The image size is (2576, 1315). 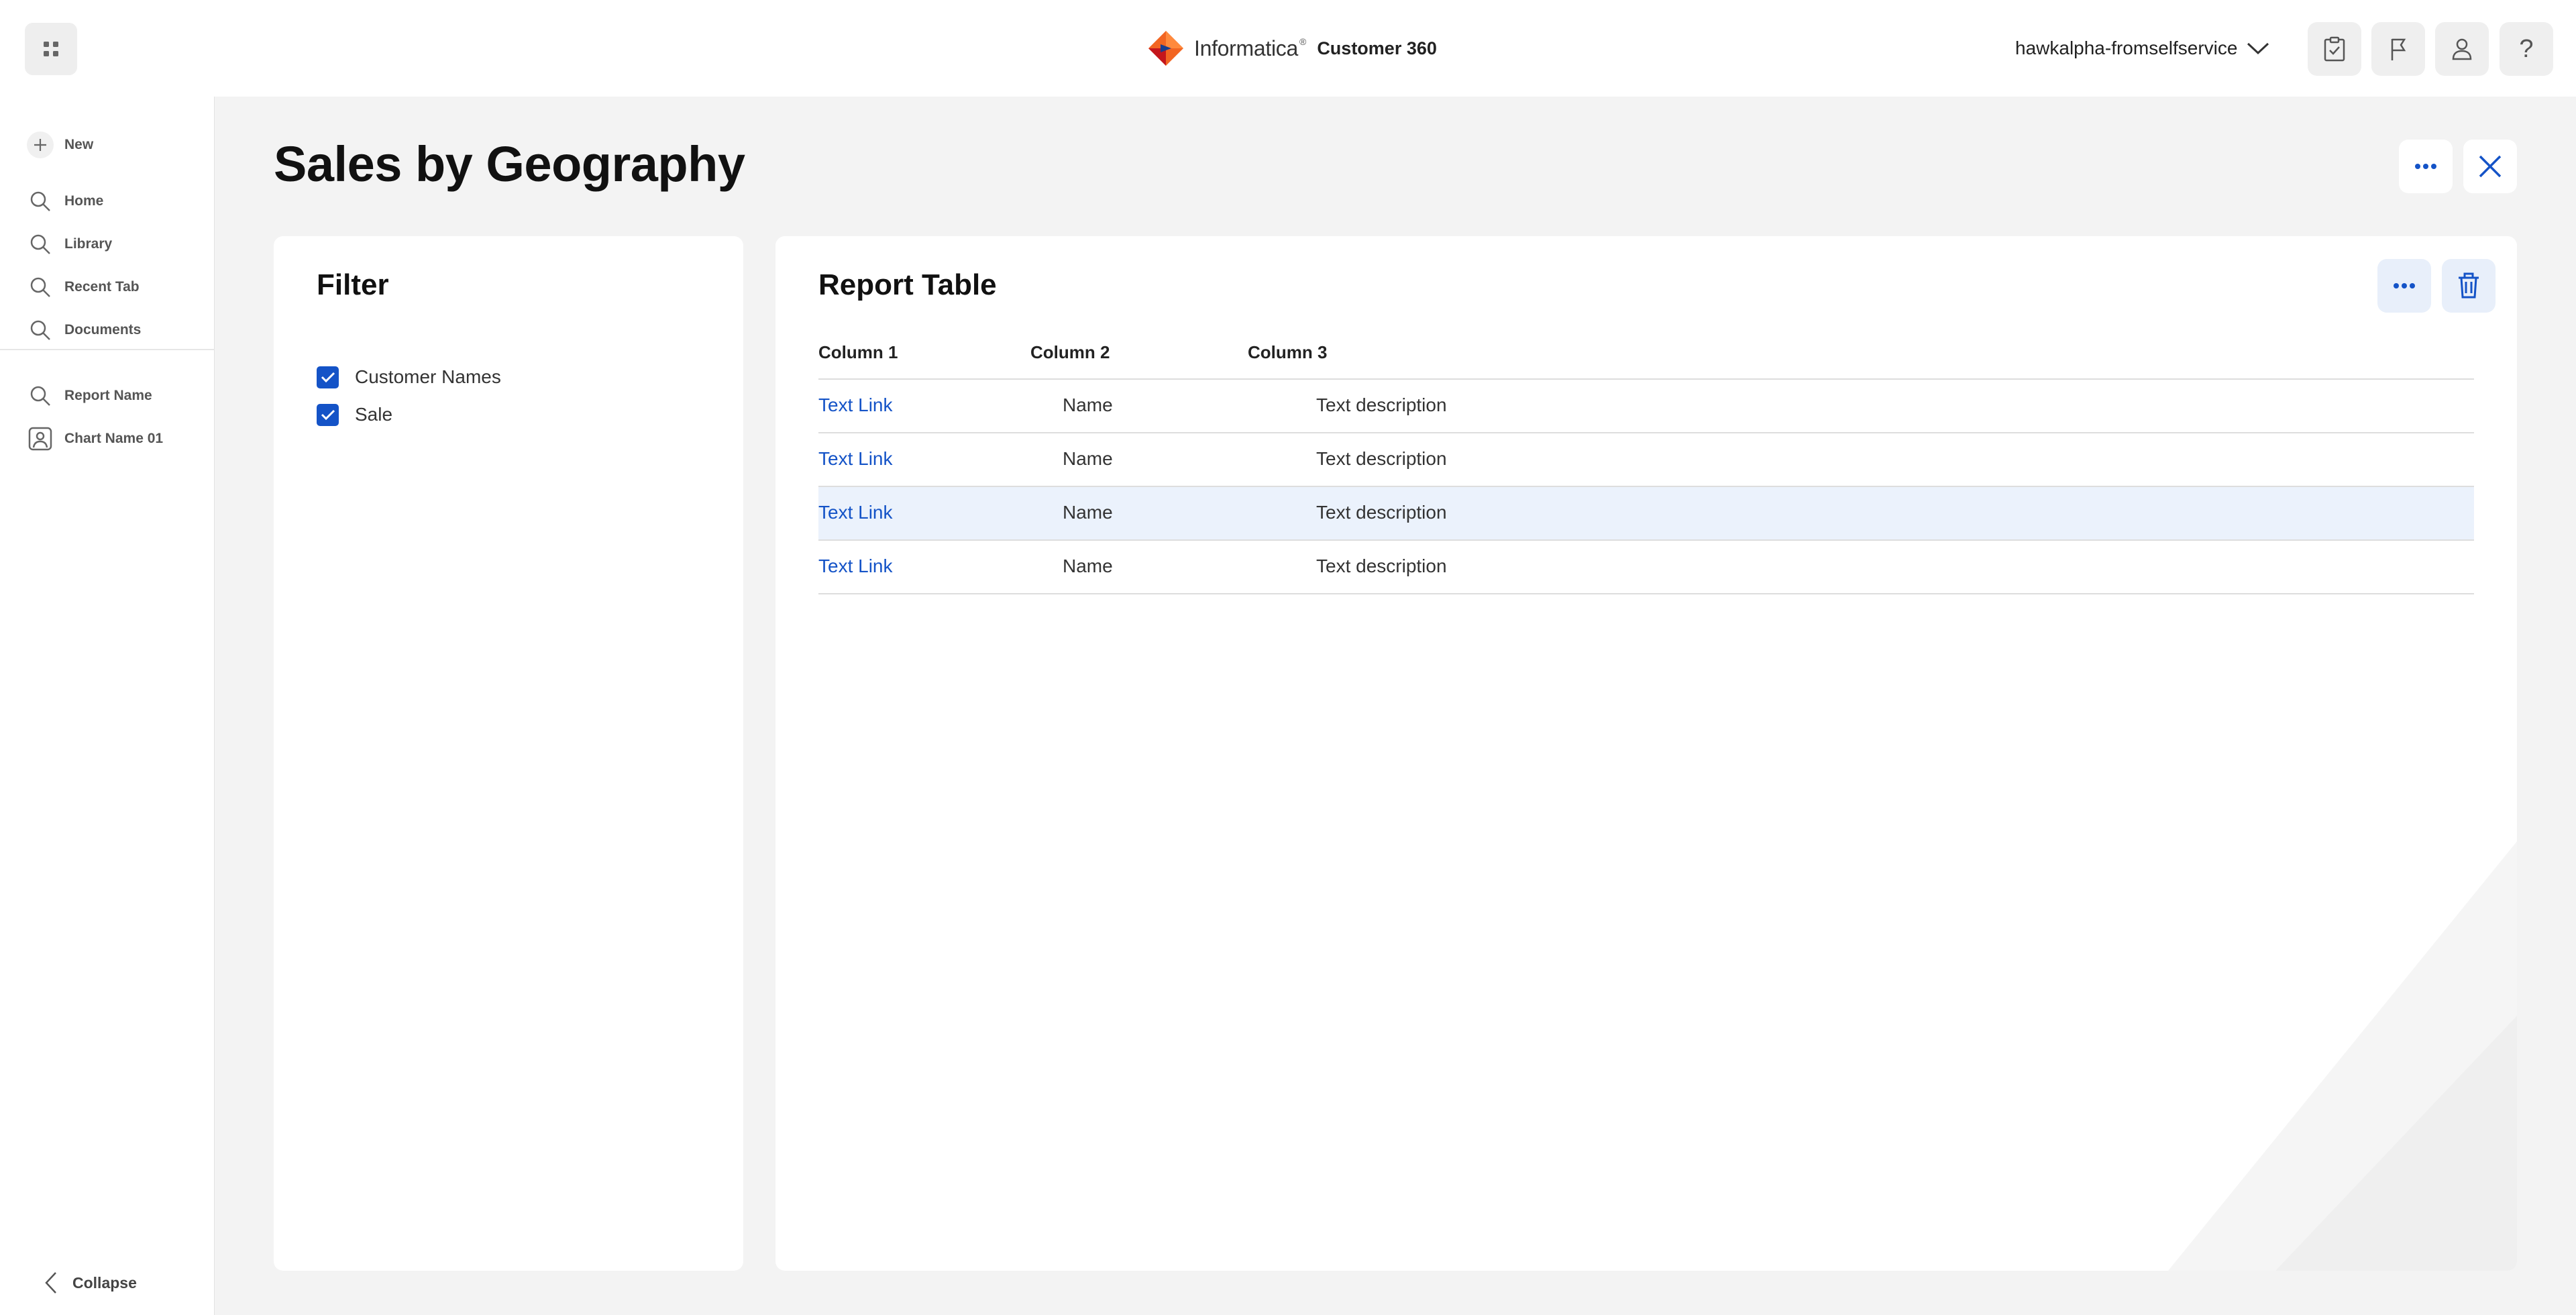 I want to click on tasks-button, so click(x=2334, y=49).